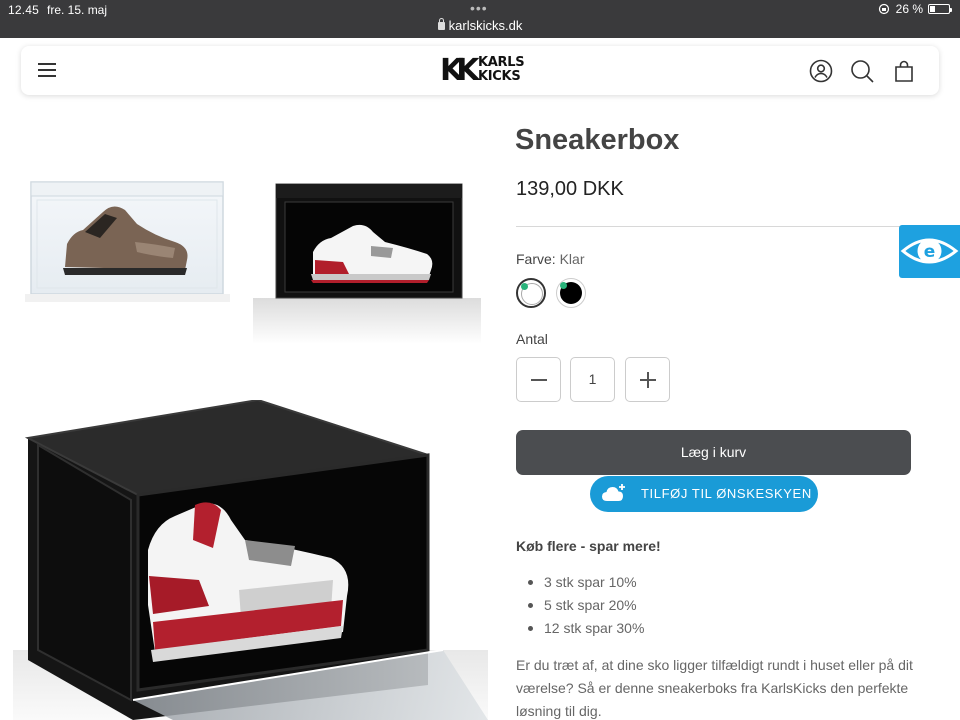 The height and width of the screenshot is (720, 960). I want to click on logo-mark: KK, so click(459, 70).